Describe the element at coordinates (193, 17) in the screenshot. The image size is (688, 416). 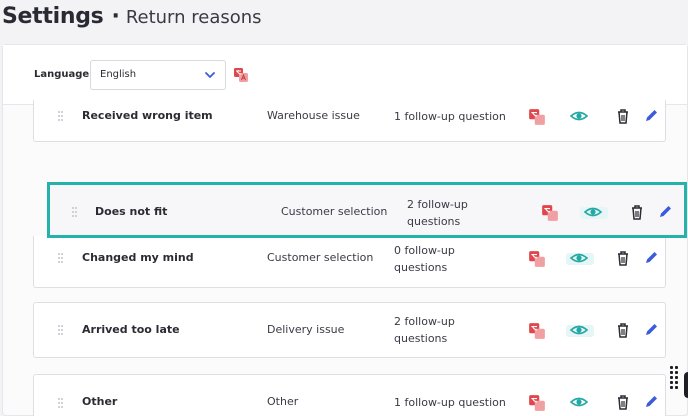
I see `page-subtitle: Return reasons` at that location.